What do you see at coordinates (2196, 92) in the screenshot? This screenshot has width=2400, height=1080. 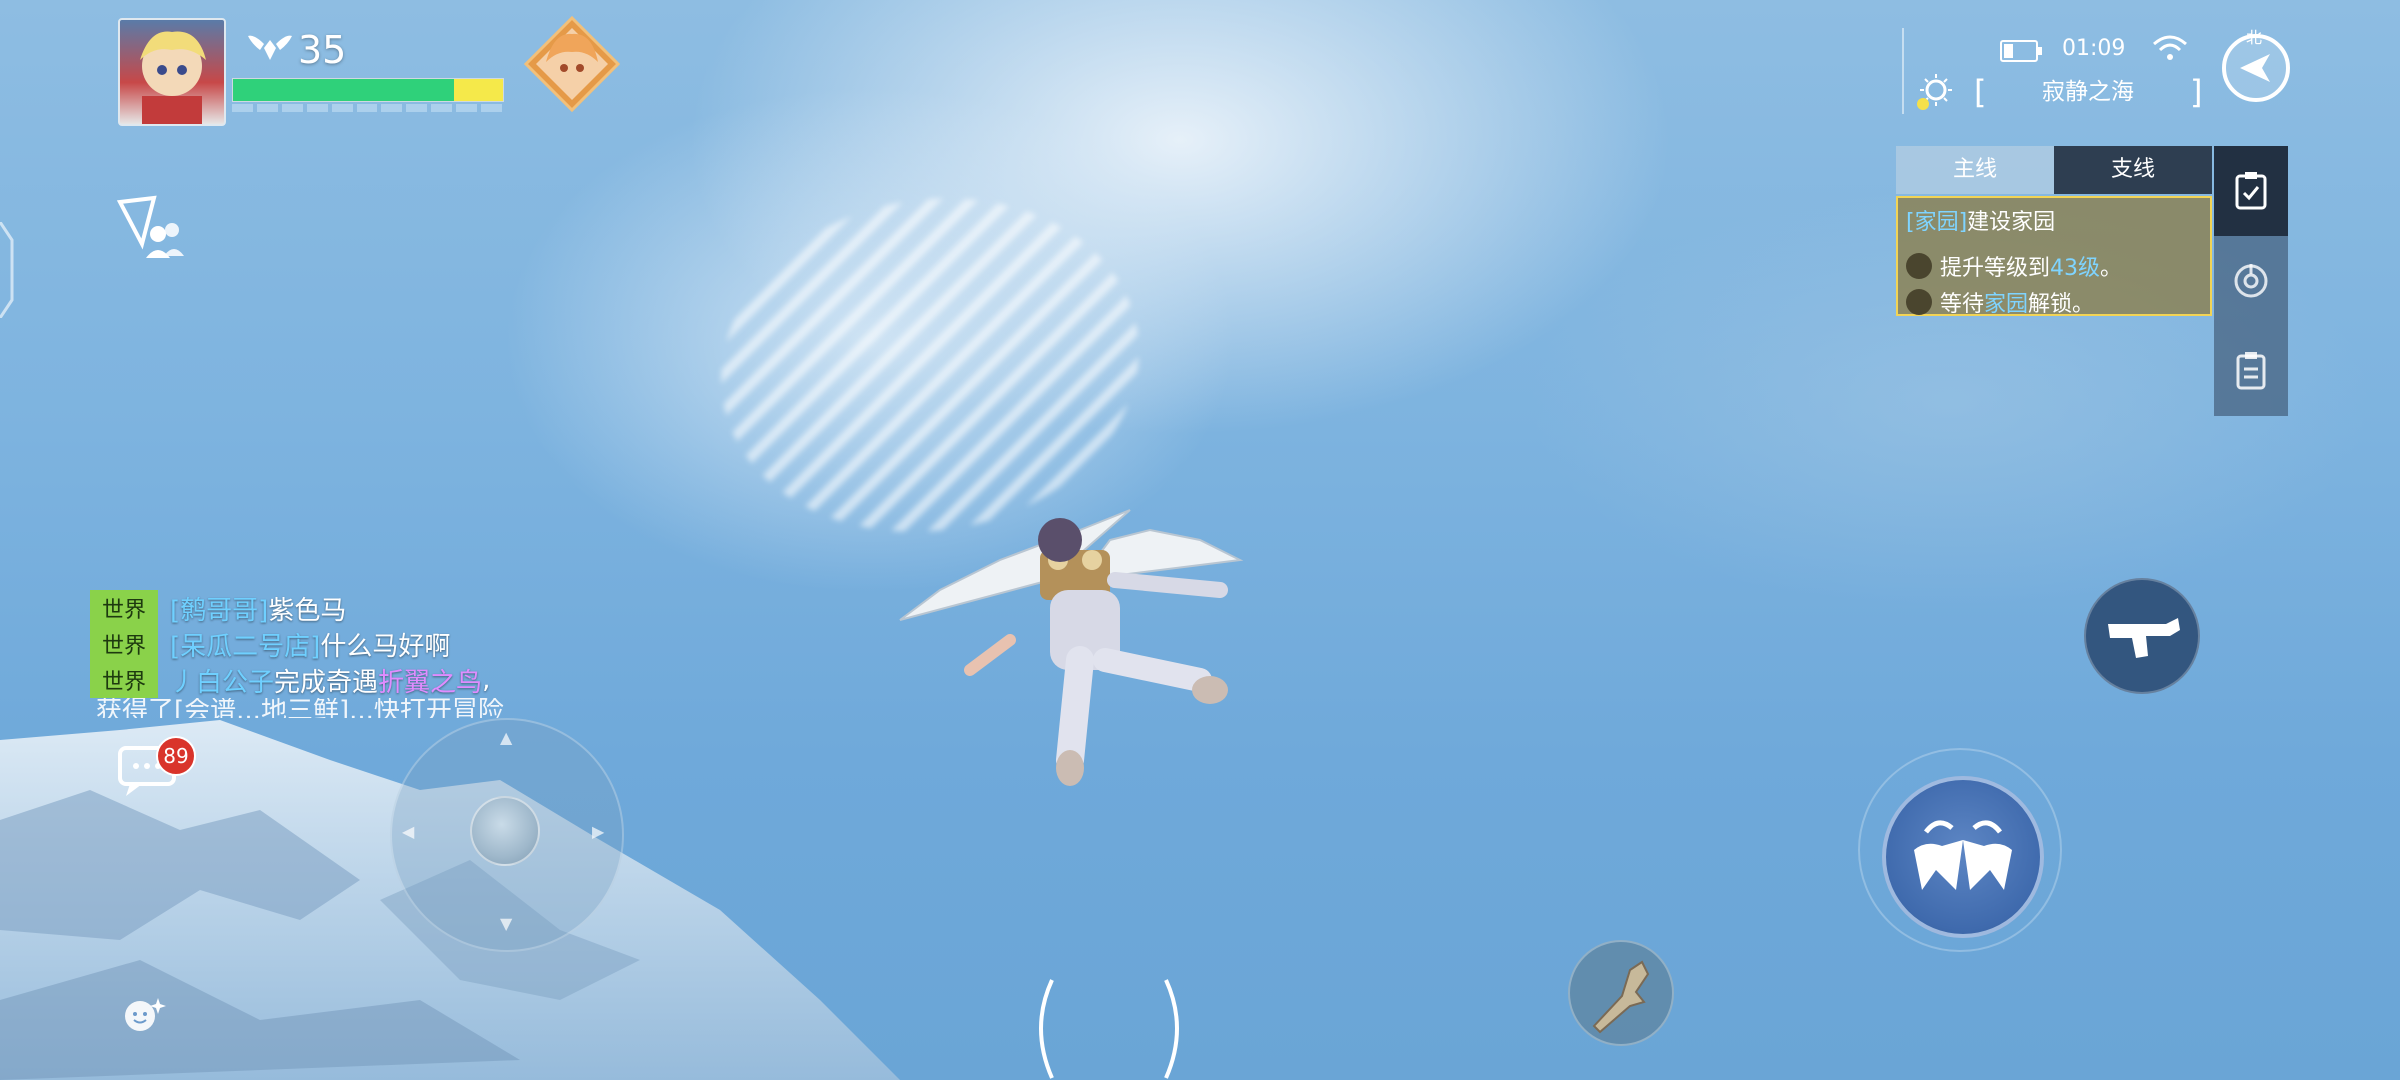 I see `location-bracket-right: ]` at bounding box center [2196, 92].